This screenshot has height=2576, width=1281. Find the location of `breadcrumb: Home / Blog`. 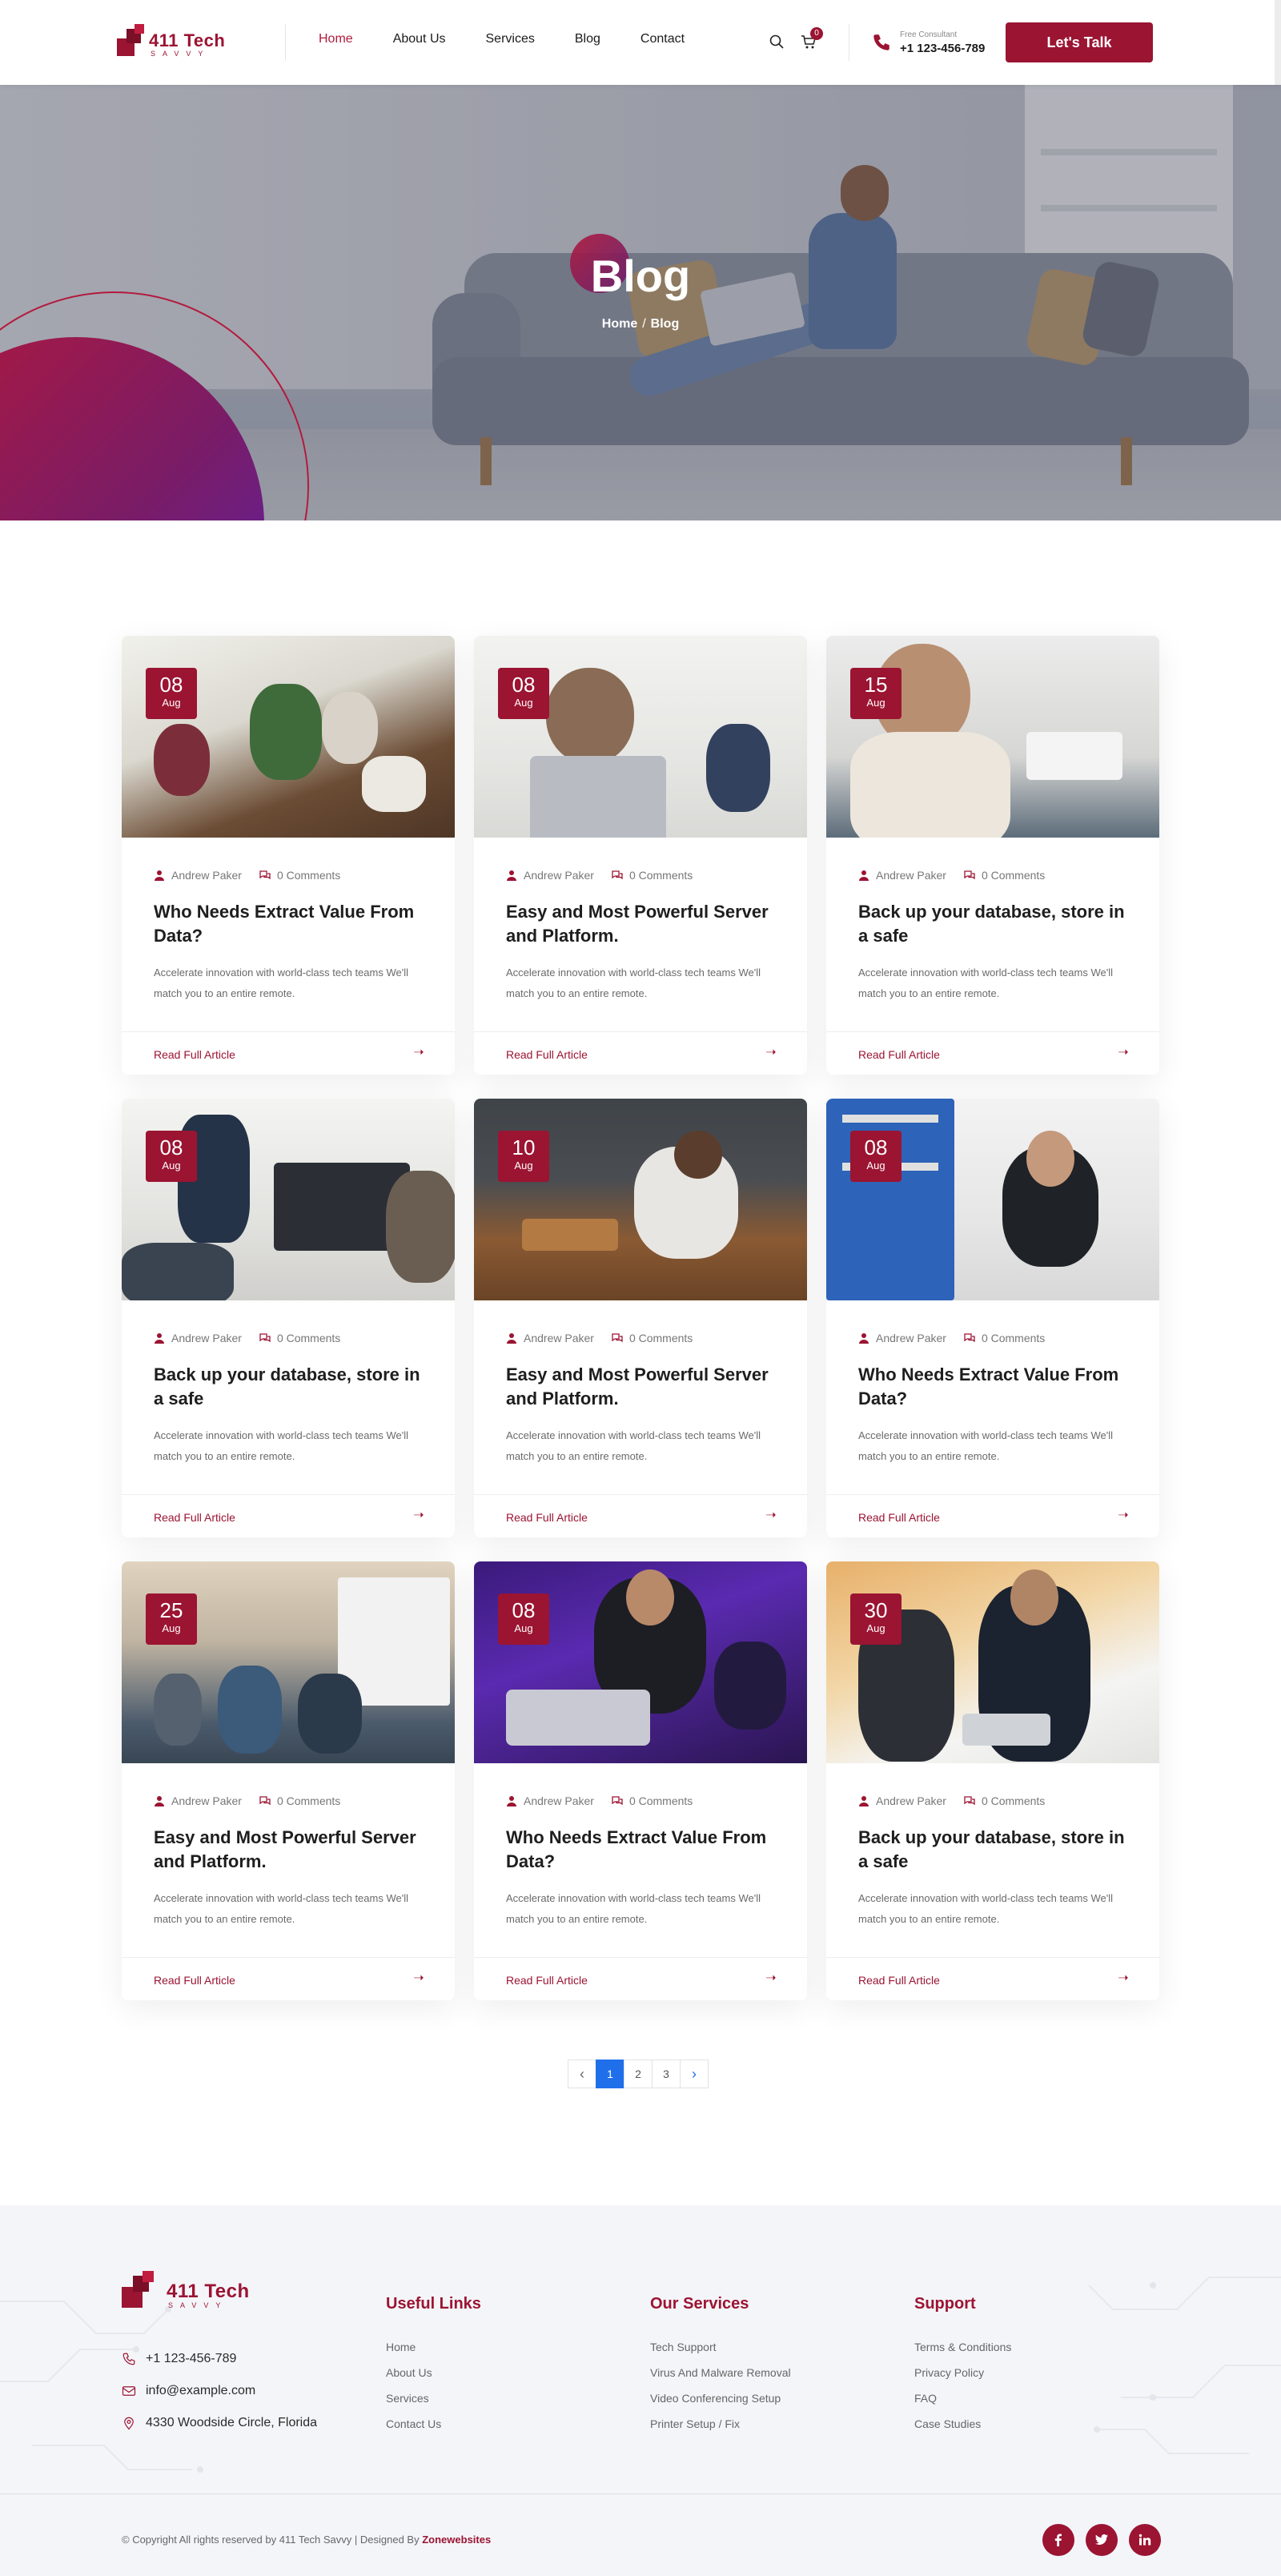

breadcrumb: Home / Blog is located at coordinates (640, 324).